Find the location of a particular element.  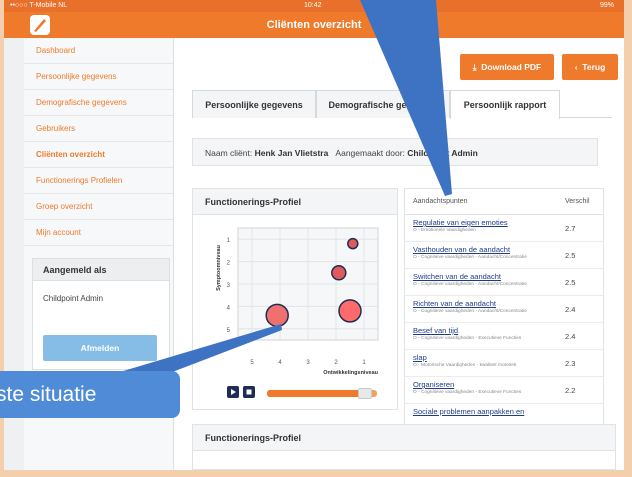

login-panel-title: Aangemeld als is located at coordinates (101, 270).